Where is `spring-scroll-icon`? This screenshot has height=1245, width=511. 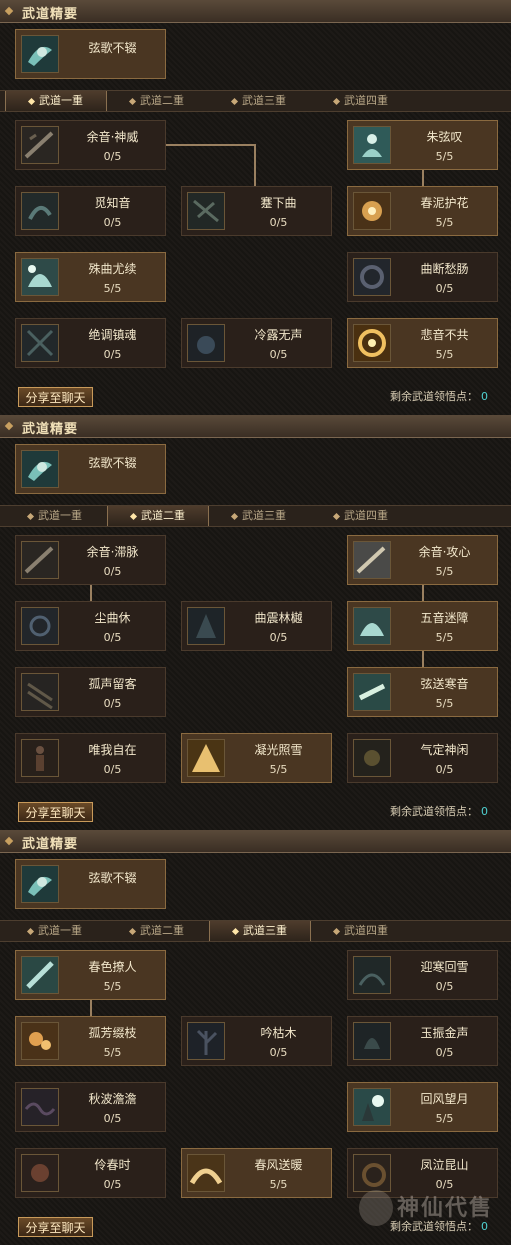 spring-scroll-icon is located at coordinates (40, 975).